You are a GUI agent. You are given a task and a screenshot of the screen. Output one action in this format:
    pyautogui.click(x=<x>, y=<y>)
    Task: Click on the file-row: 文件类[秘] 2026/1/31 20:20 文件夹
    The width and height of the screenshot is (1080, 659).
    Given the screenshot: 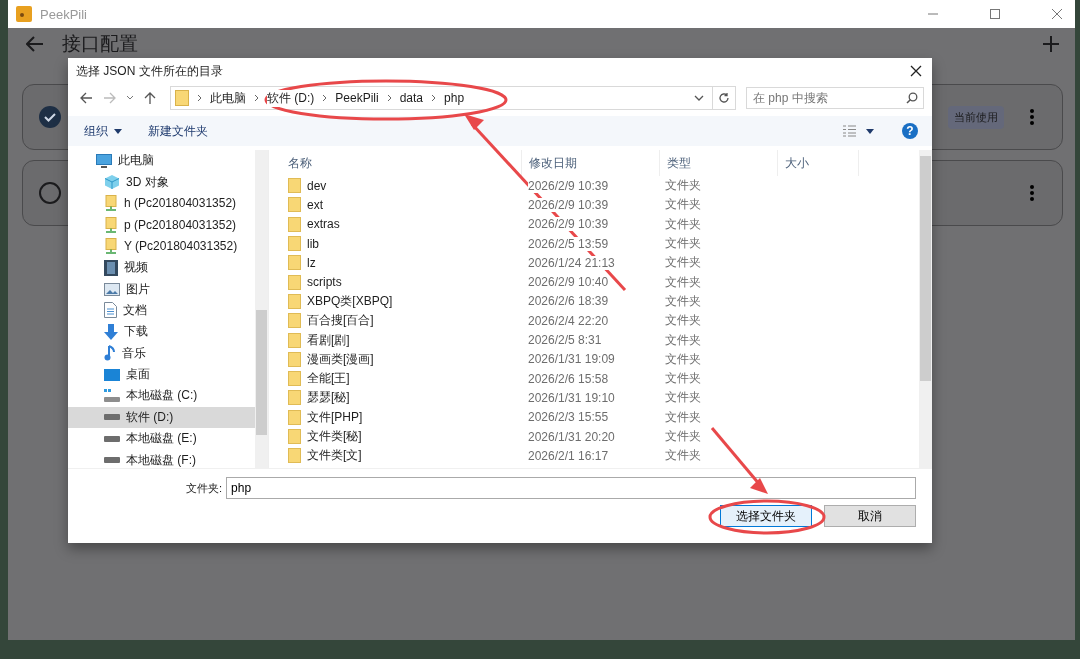 What is the action you would take?
    pyautogui.click(x=600, y=436)
    